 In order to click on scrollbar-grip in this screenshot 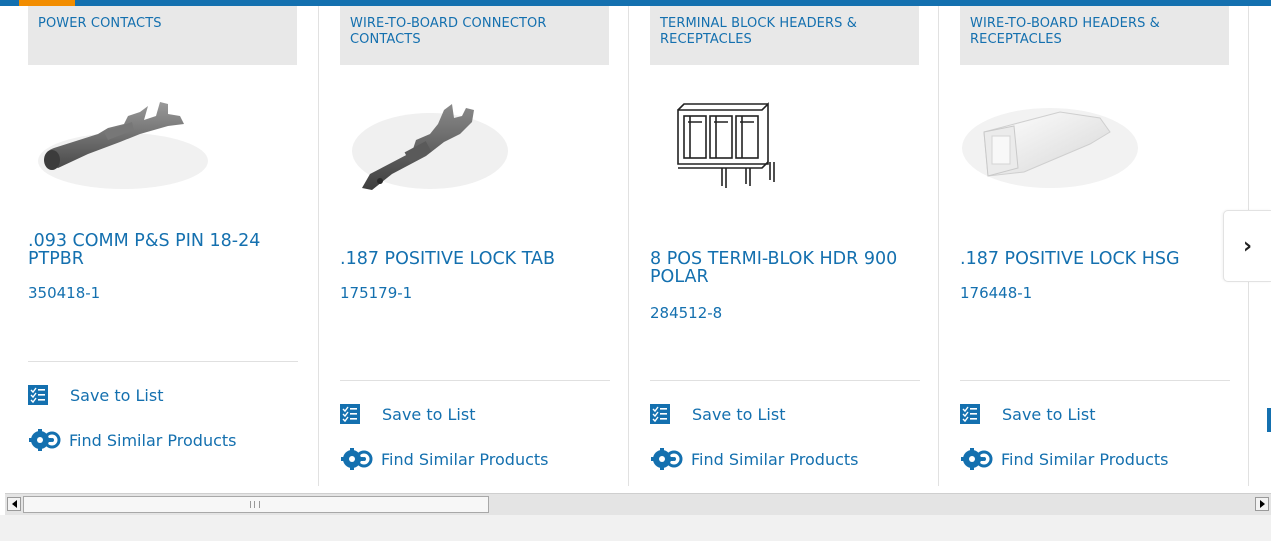, I will do `click(255, 504)`.